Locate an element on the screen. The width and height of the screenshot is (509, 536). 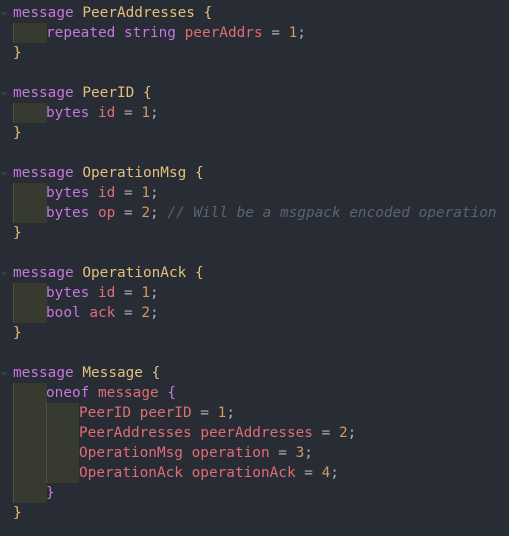
code-token: repeated is located at coordinates (81, 33).